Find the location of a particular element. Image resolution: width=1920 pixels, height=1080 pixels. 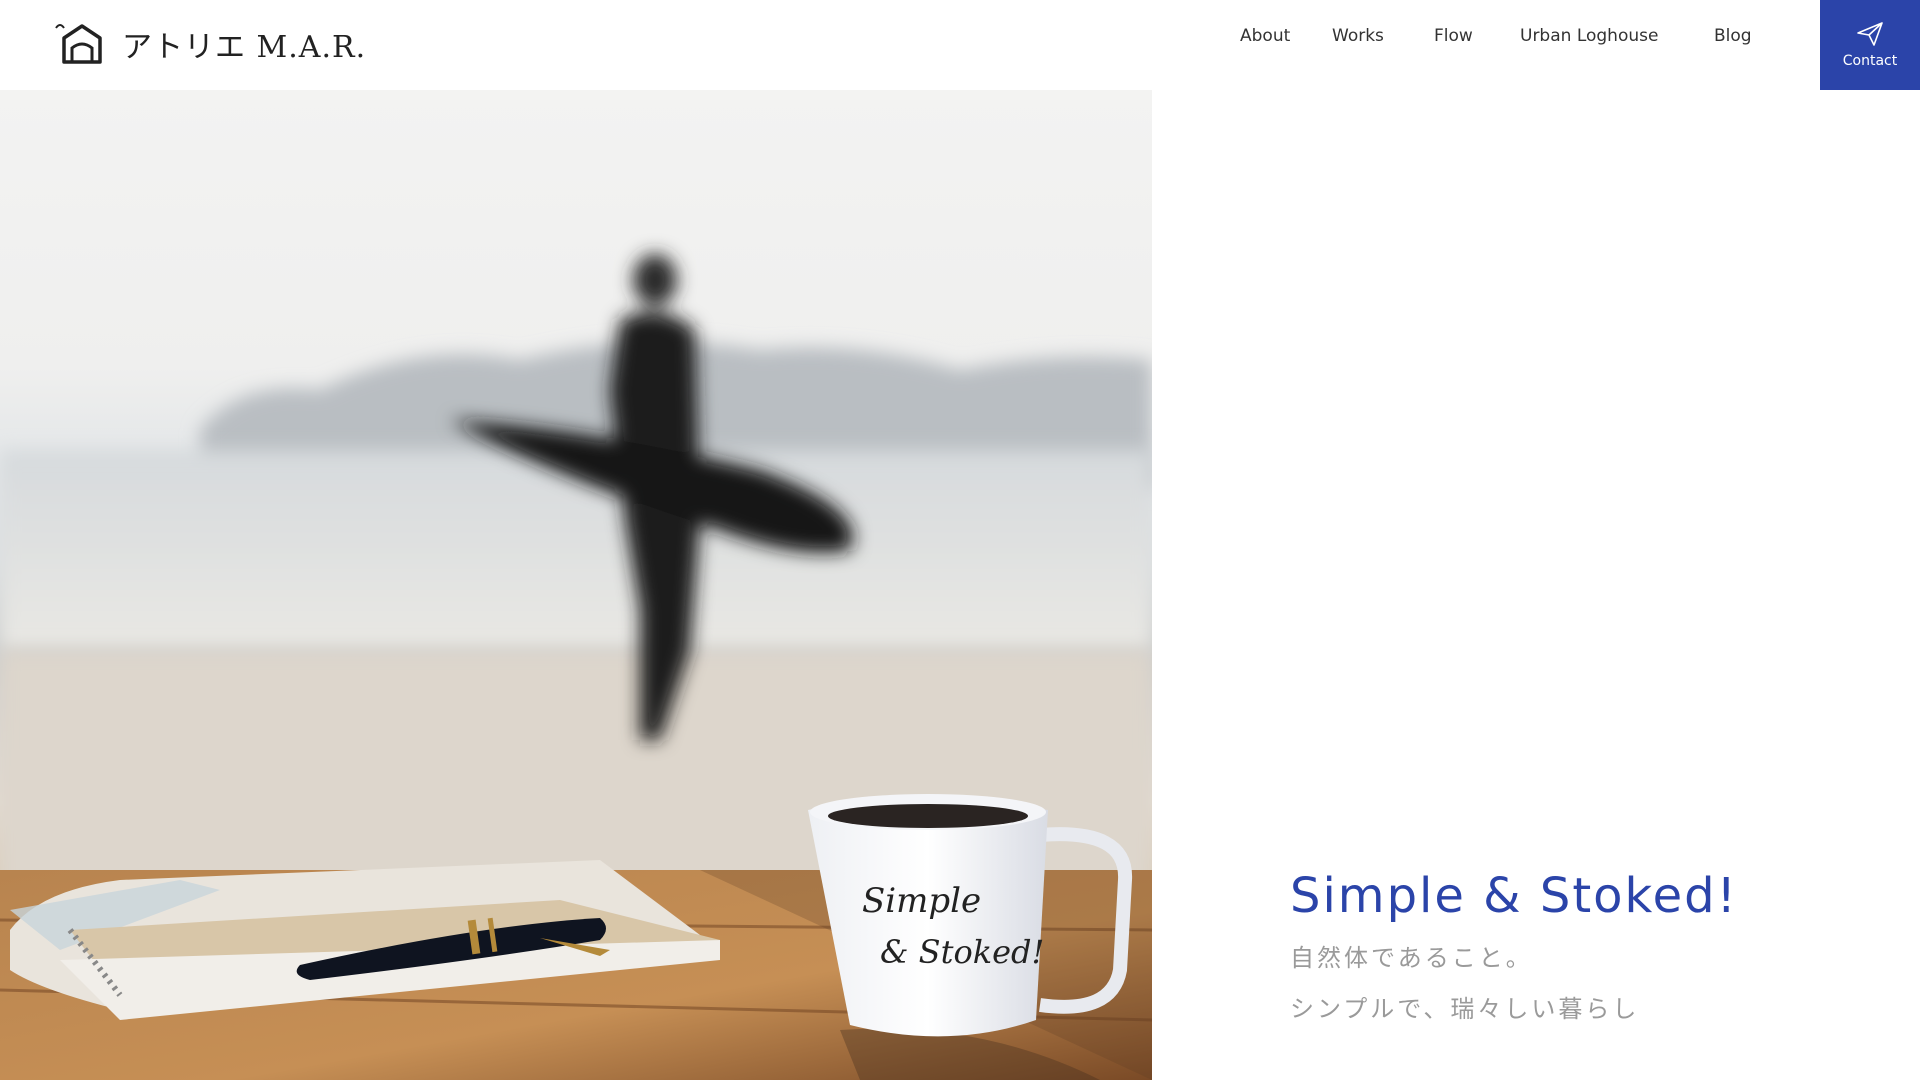

mug-text-line1: Simple is located at coordinates (921, 901).